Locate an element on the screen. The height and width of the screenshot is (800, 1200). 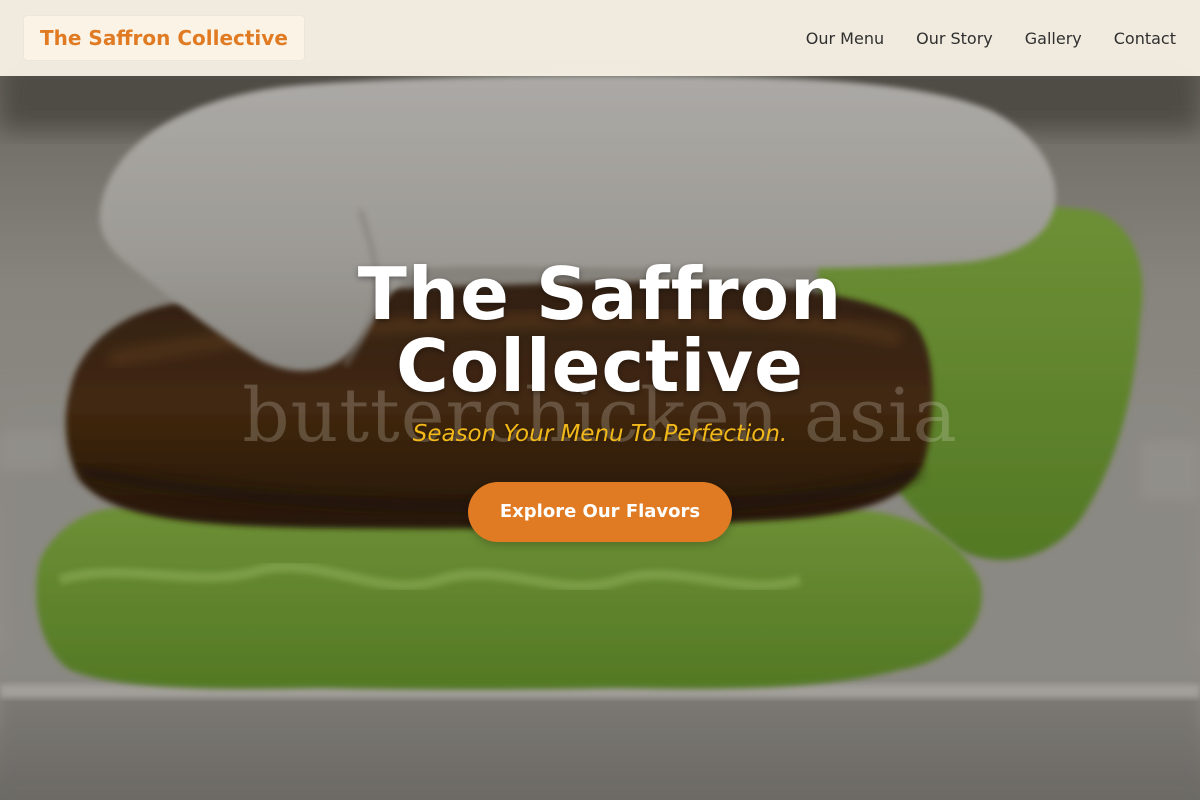
primary-nav: Our Menu Our Story Gallery Contact is located at coordinates (991, 38).